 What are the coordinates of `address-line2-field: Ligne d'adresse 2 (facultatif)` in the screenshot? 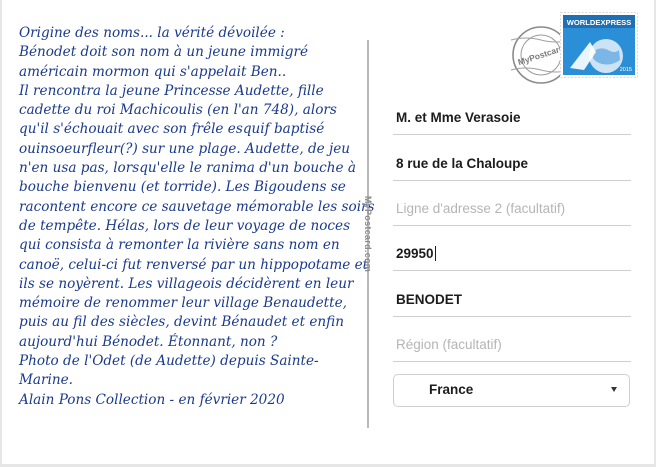 It's located at (512, 209).